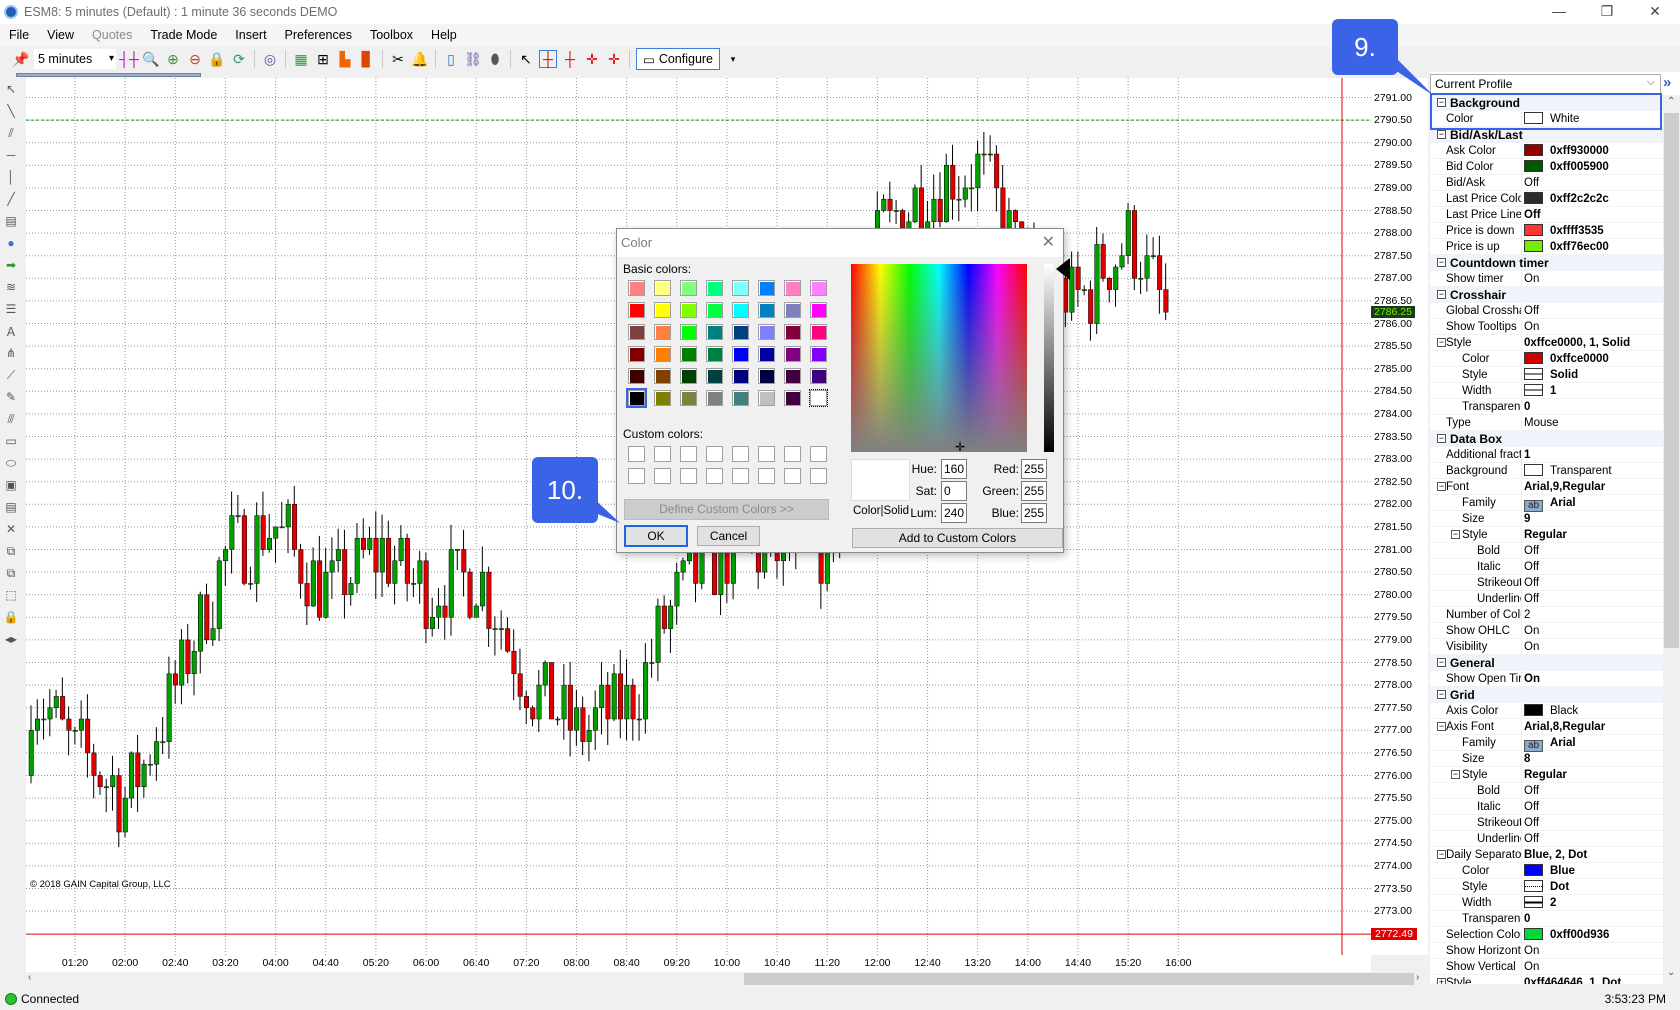 This screenshot has width=1680, height=1010. Describe the element at coordinates (1546, 327) in the screenshot. I see `property-row: Show Tooltips On` at that location.